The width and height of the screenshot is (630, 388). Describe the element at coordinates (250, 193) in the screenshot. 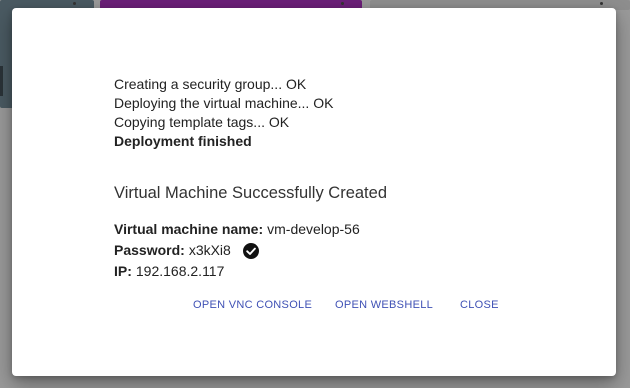

I see `success-title: Virtual Machine Successfully Created` at that location.